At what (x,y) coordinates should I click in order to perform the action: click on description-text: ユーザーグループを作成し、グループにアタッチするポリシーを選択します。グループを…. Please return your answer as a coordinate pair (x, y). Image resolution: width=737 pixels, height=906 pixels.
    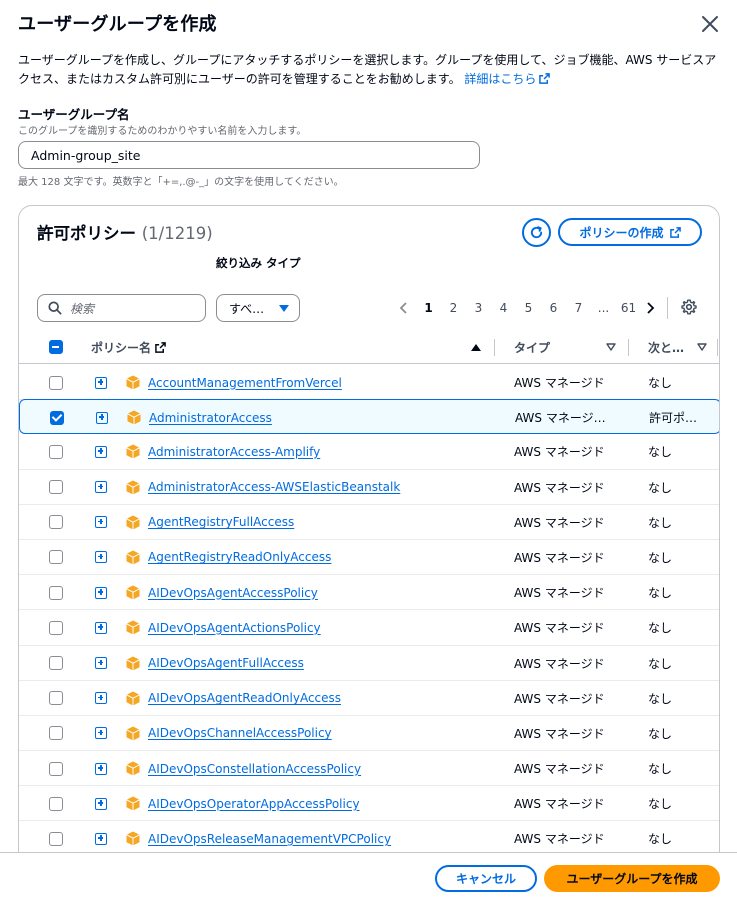
    Looking at the image, I should click on (367, 69).